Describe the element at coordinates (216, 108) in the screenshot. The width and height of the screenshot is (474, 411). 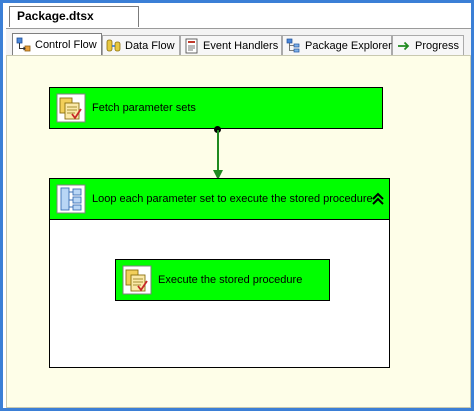
I see `task-fetch-parameter-sets: Fetch parameter sets` at that location.